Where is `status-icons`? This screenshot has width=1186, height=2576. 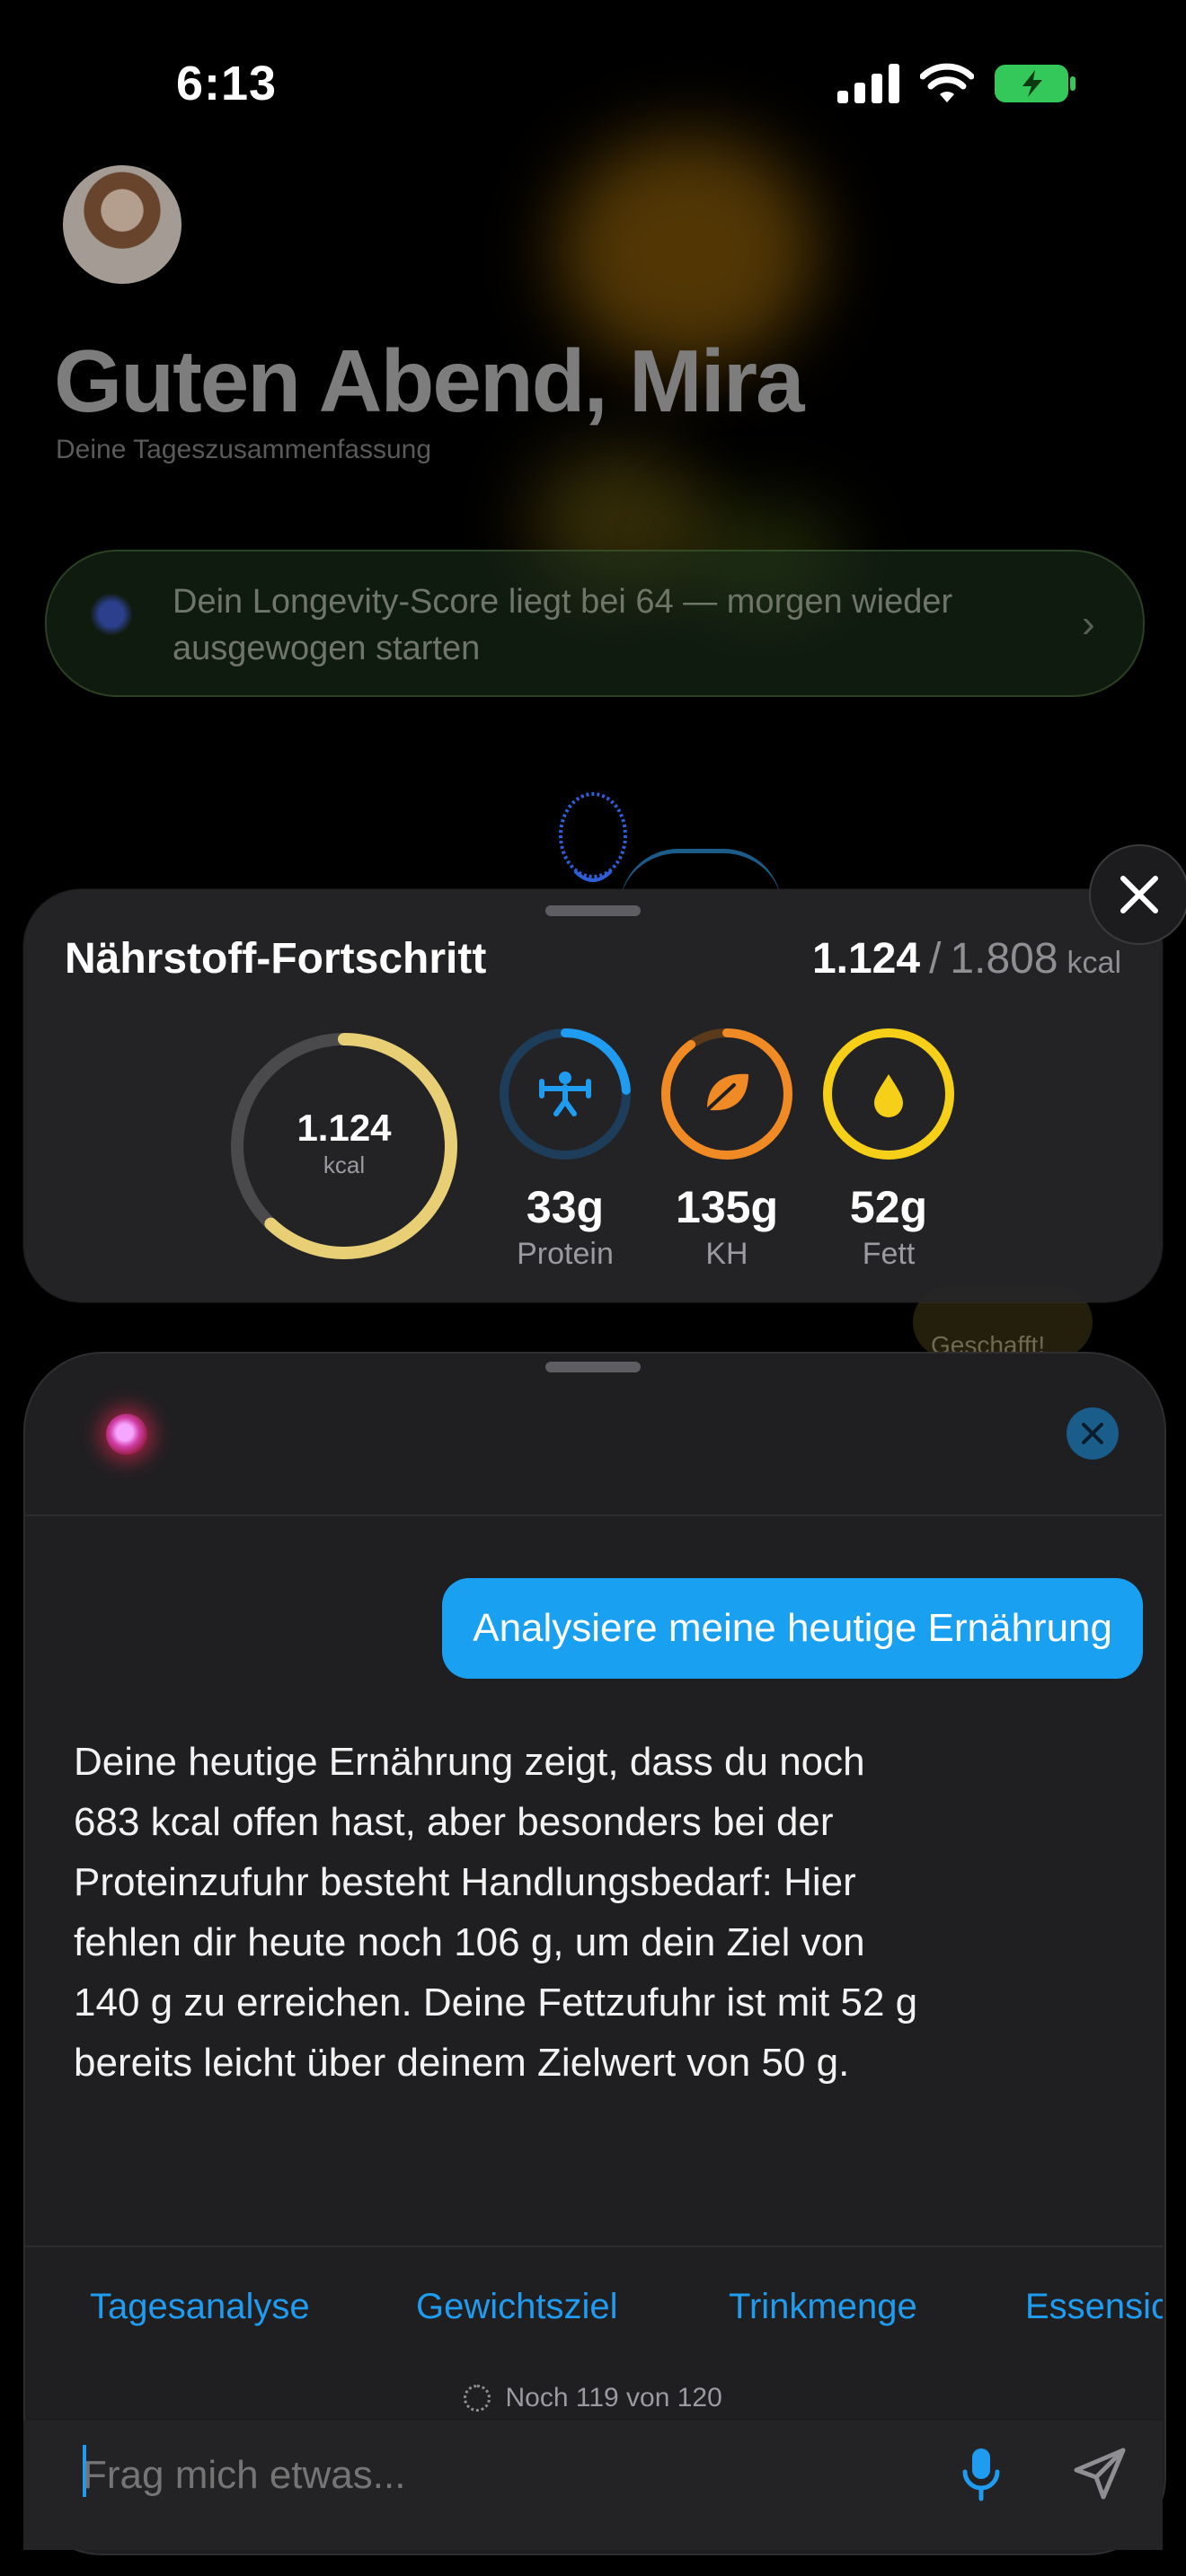 status-icons is located at coordinates (956, 83).